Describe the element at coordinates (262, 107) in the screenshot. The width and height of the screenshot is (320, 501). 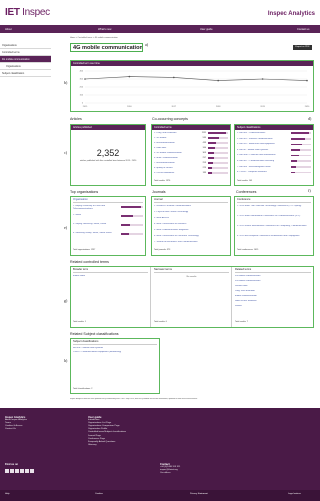
I see `chart-x-tick-label: 2019` at that location.